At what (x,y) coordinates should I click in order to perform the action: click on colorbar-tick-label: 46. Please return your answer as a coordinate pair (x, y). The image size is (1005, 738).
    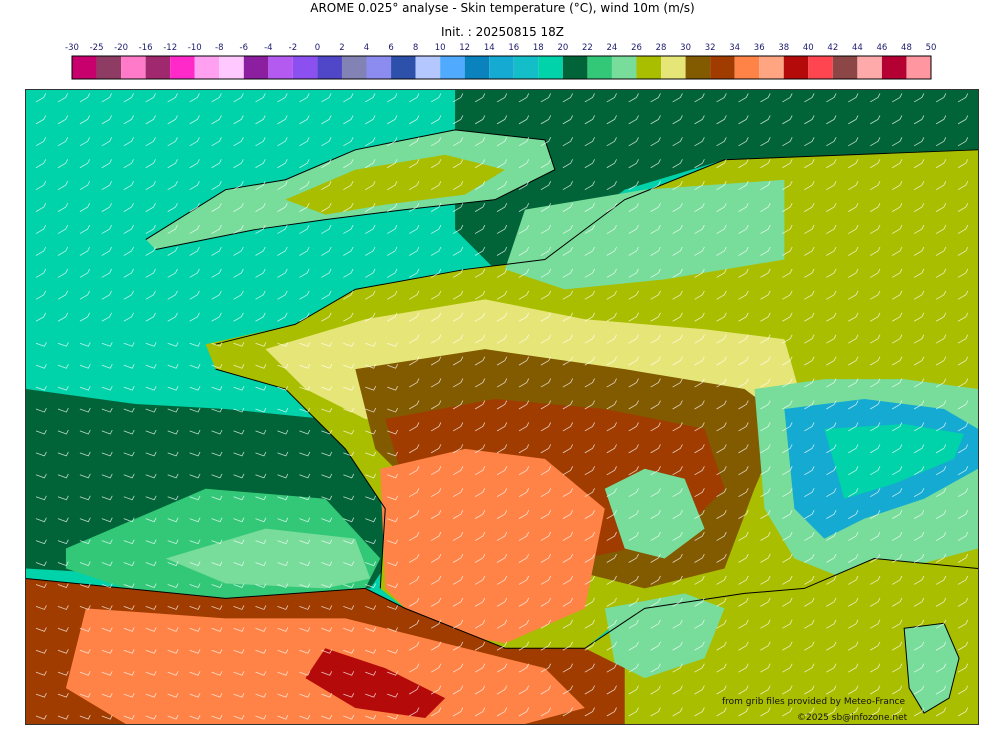
    Looking at the image, I should click on (882, 48).